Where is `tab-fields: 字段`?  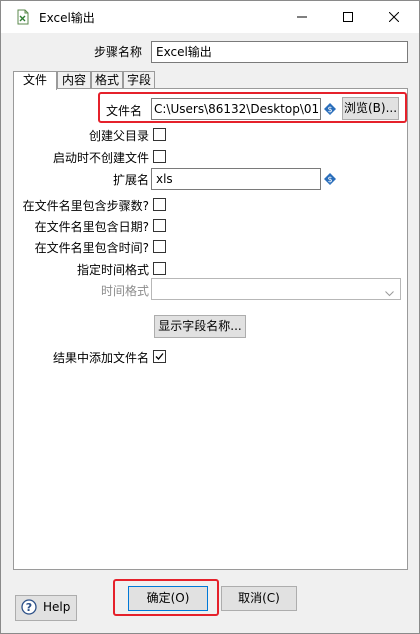
tab-fields: 字段 is located at coordinates (139, 80).